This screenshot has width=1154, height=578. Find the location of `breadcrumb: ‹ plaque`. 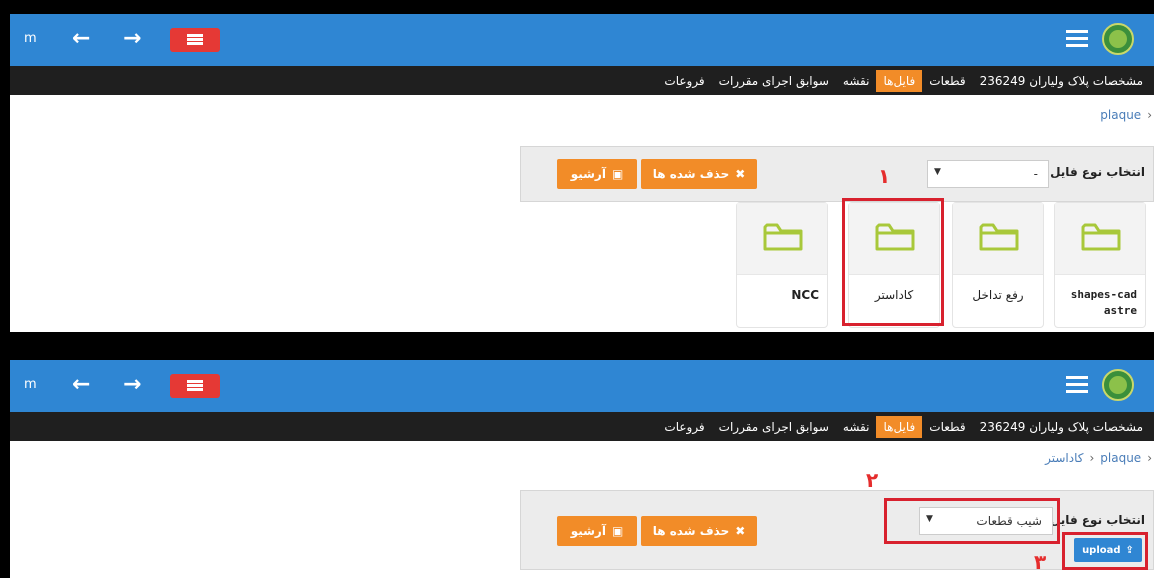

breadcrumb: ‹ plaque is located at coordinates (1126, 115).